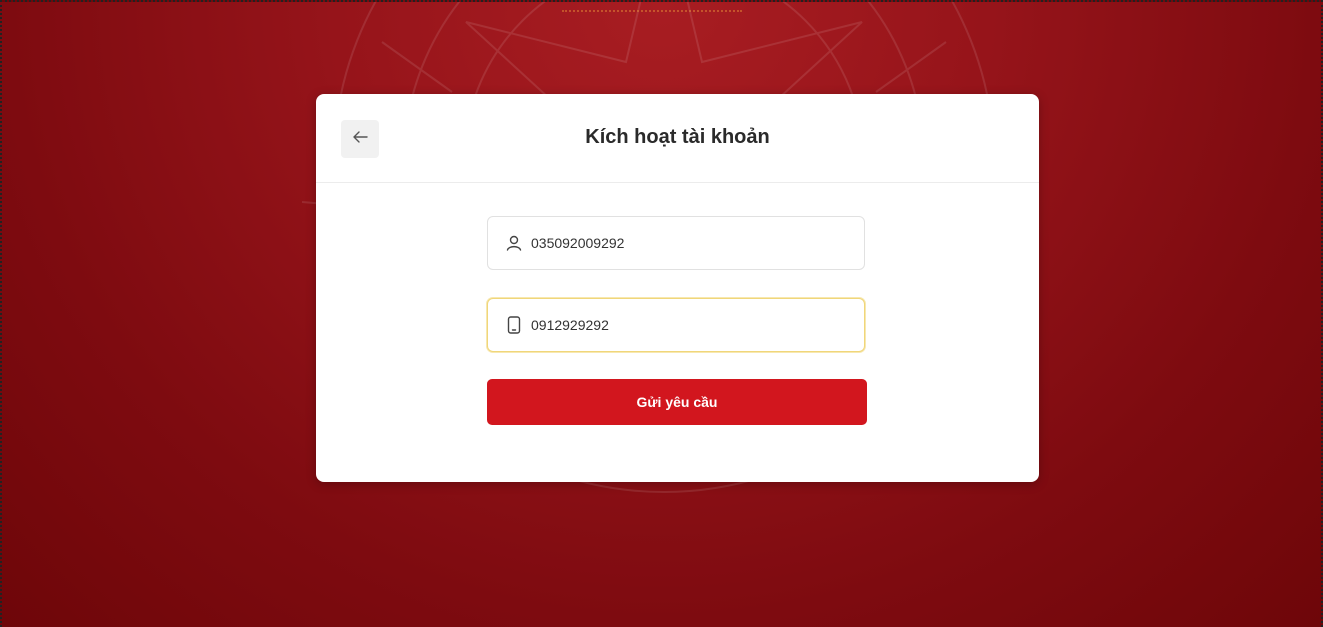  What do you see at coordinates (681, 243) in the screenshot?
I see `citizen-id-input` at bounding box center [681, 243].